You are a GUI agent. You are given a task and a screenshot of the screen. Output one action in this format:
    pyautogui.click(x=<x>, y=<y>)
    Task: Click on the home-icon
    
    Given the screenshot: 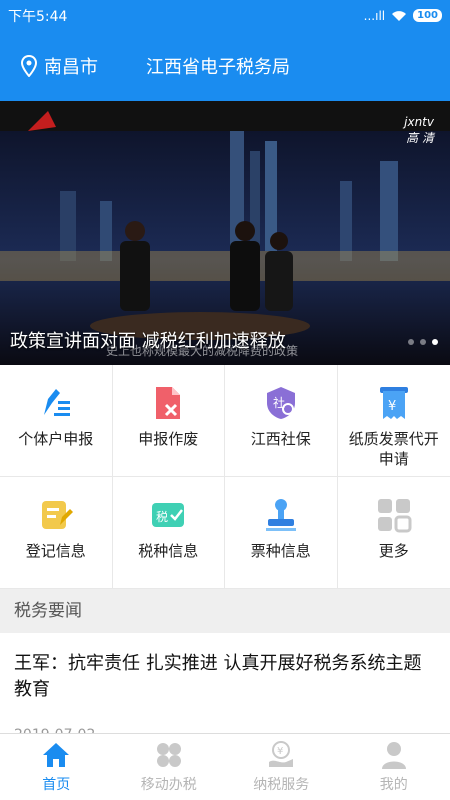 What is the action you would take?
    pyautogui.click(x=56, y=755)
    